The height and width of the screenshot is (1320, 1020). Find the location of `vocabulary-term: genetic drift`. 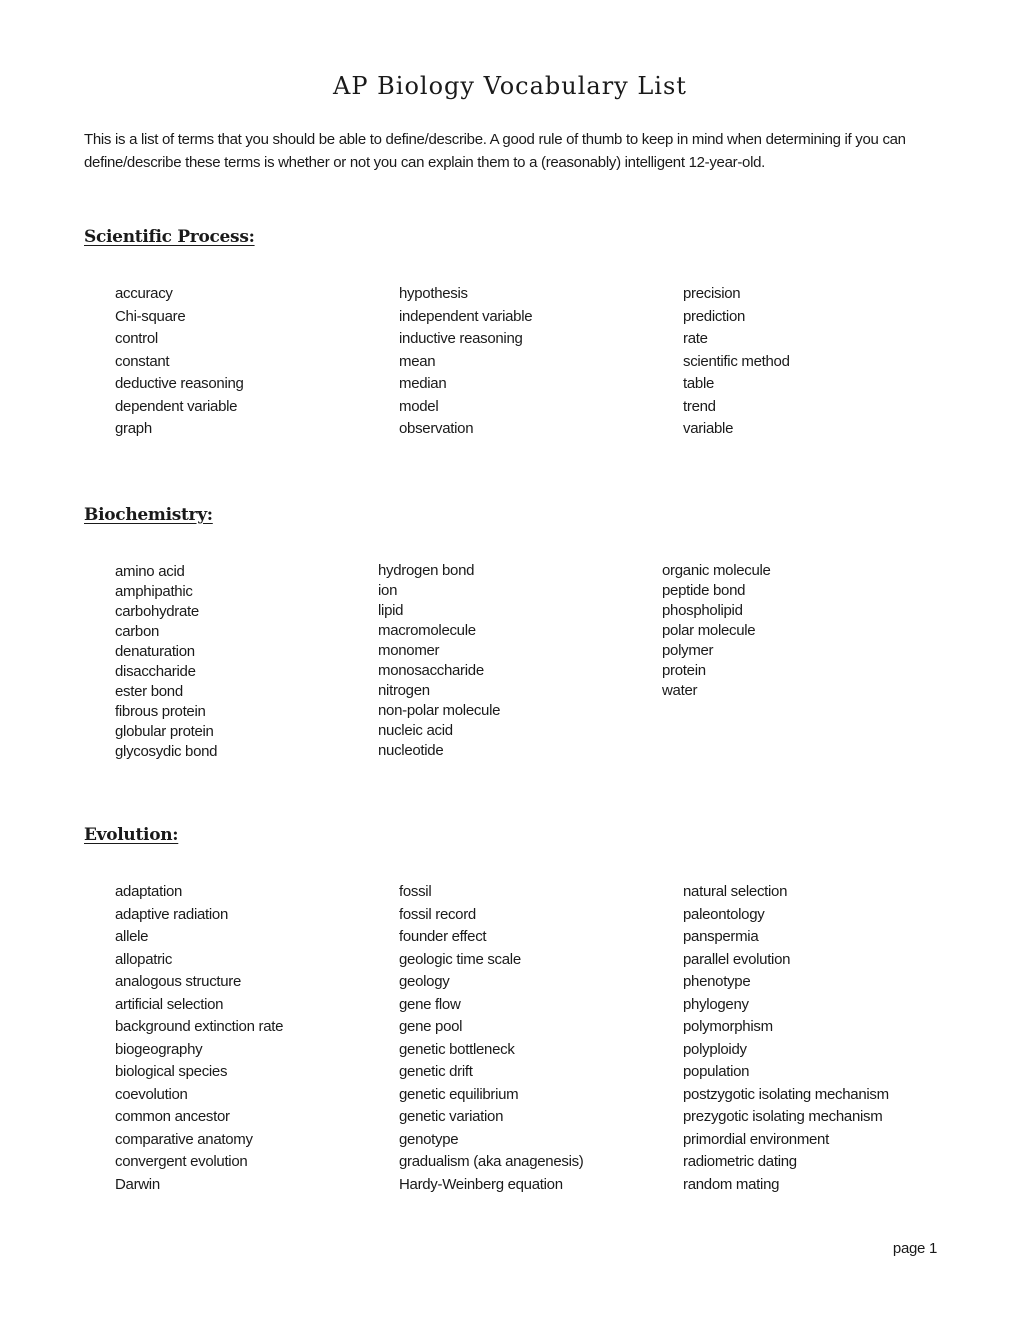

vocabulary-term: genetic drift is located at coordinates (436, 1071).